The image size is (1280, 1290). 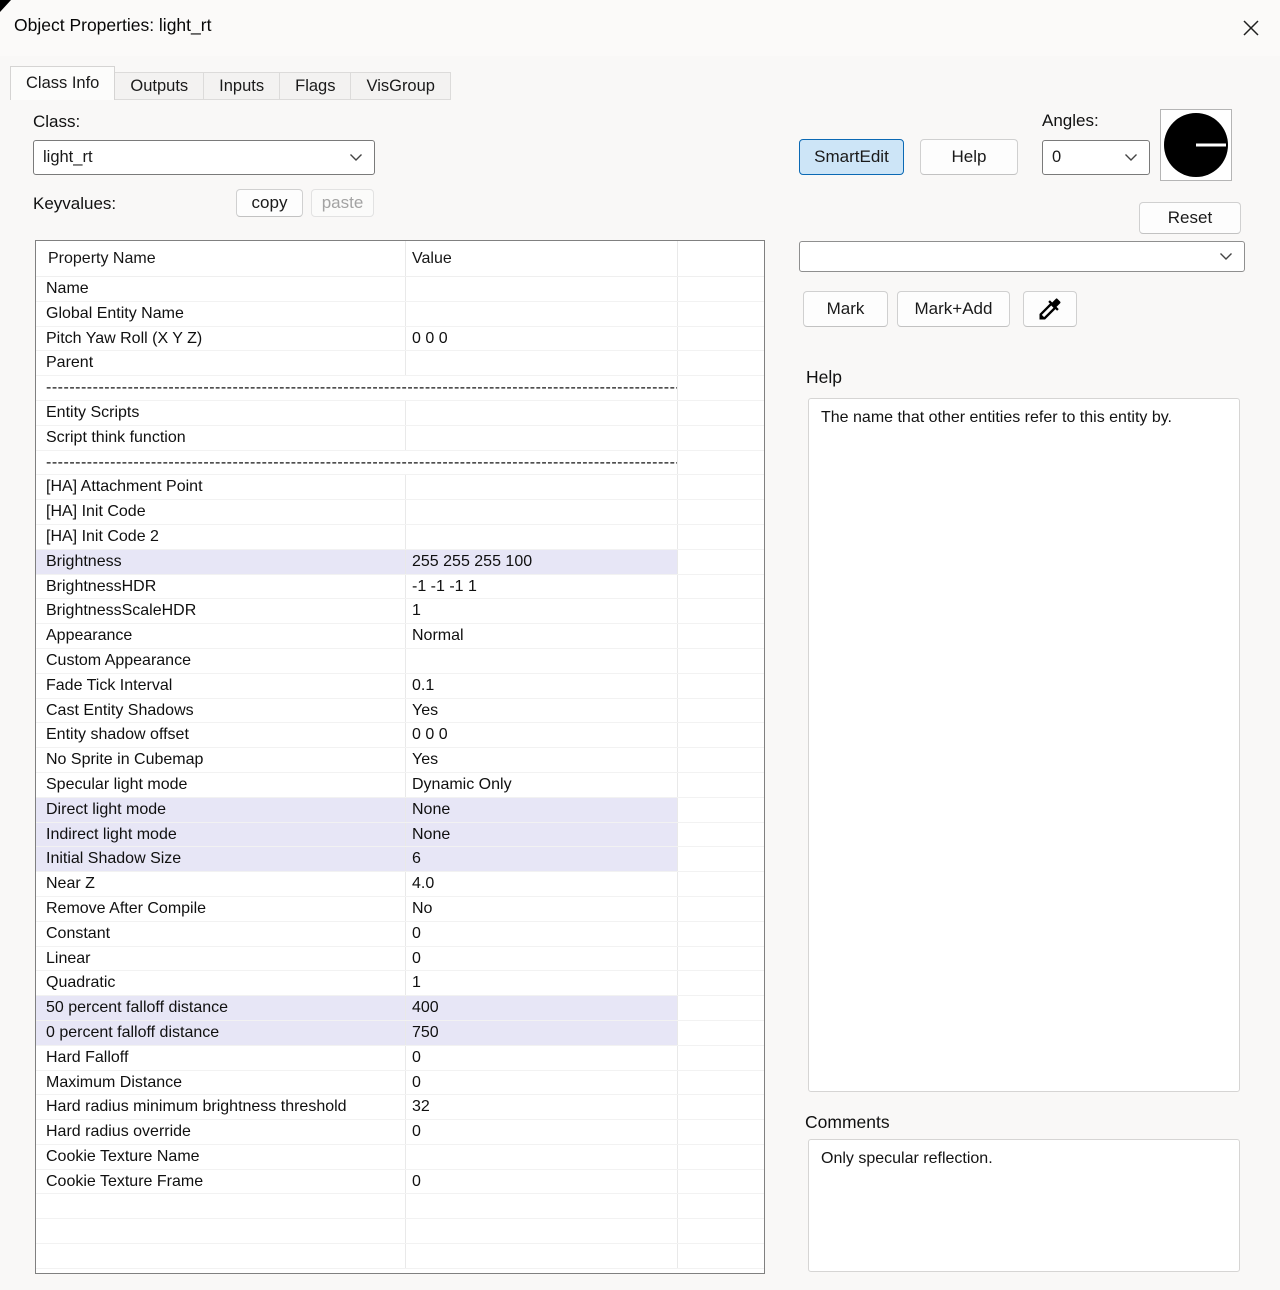 What do you see at coordinates (221, 338) in the screenshot?
I see `property-name-cell: Pitch Yaw Roll (X Y Z)` at bounding box center [221, 338].